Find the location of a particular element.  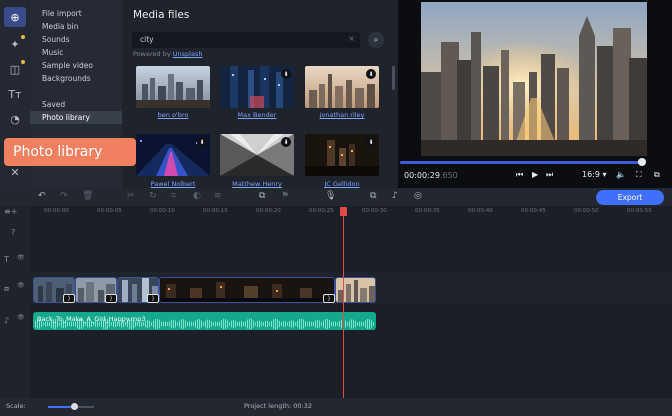

aspect-ratio-select: 16:9 ▾ is located at coordinates (594, 174).